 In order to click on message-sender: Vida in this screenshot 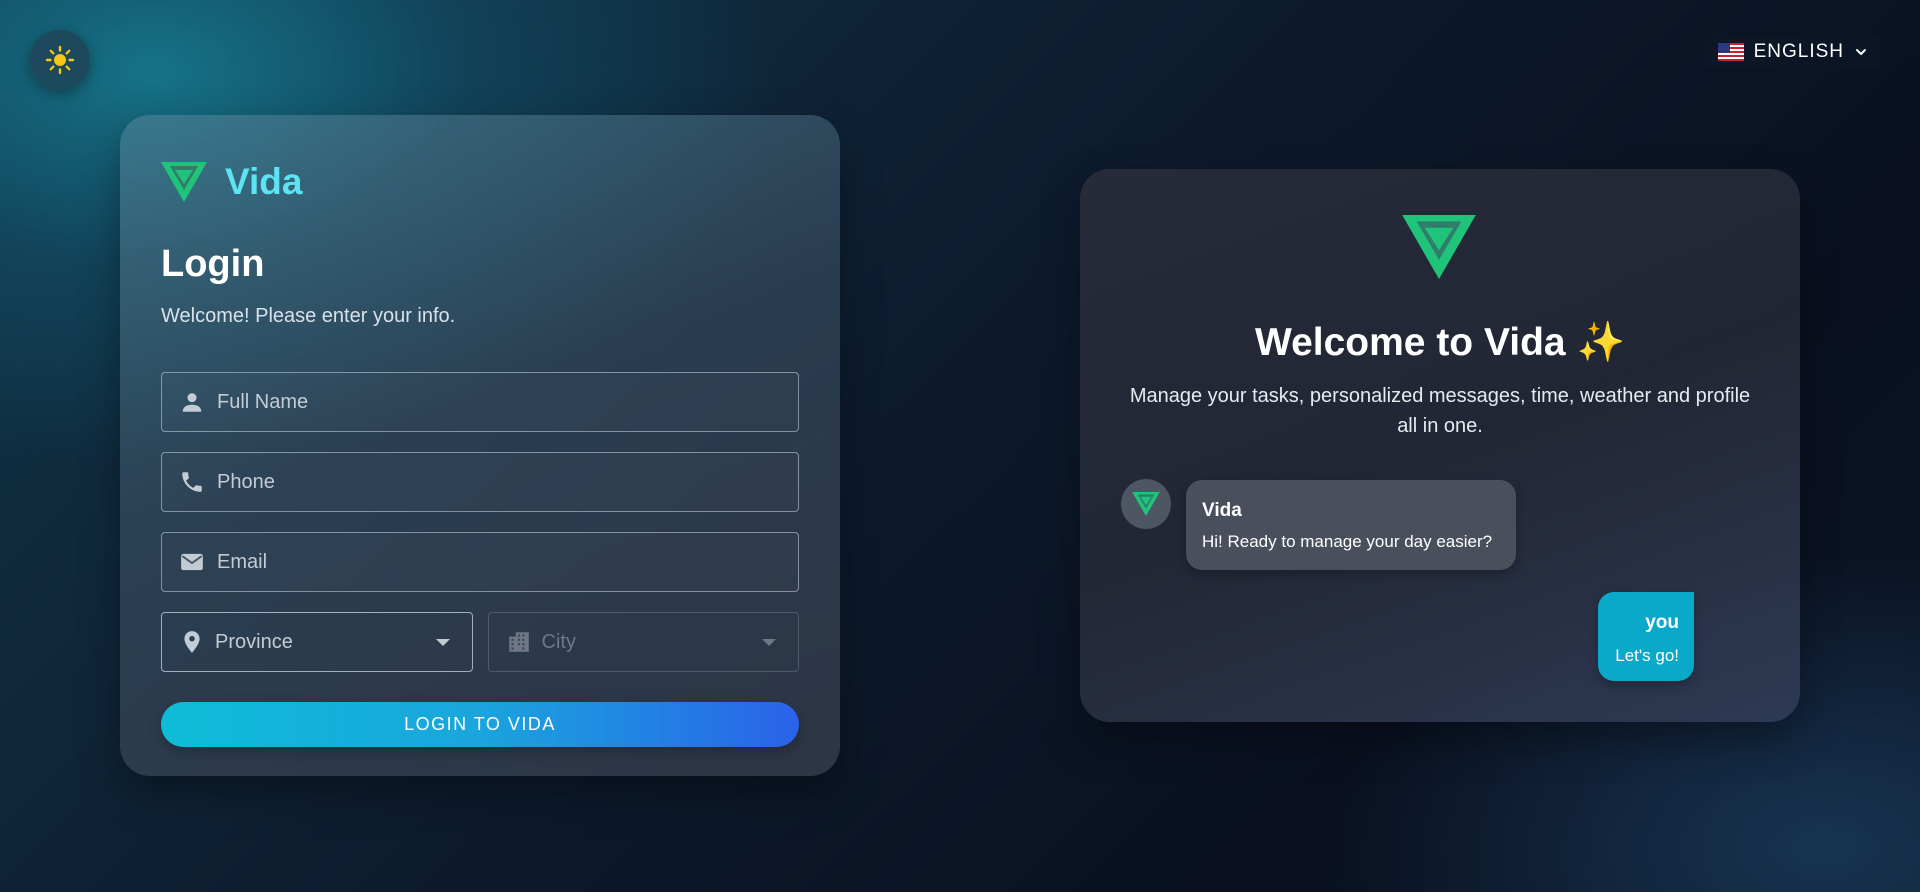, I will do `click(1222, 510)`.